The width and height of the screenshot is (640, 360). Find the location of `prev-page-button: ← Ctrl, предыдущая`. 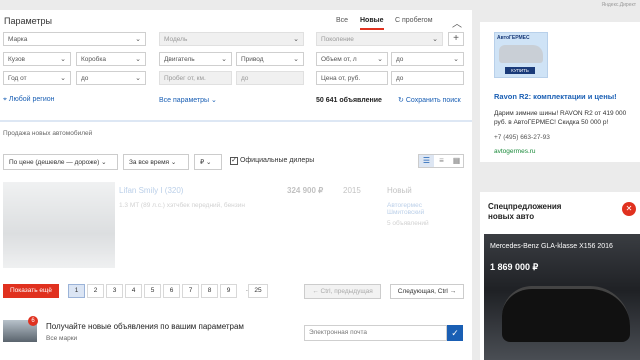

prev-page-button: ← Ctrl, предыдущая is located at coordinates (342, 291).